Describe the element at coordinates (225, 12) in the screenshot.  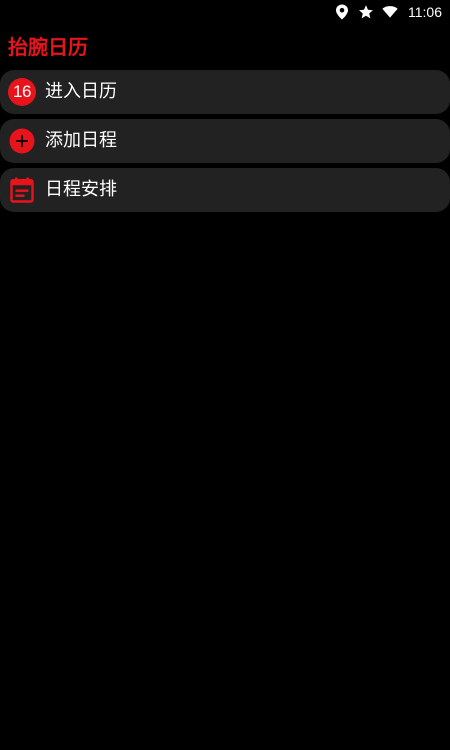
I see `status-bar: 11:06` at that location.